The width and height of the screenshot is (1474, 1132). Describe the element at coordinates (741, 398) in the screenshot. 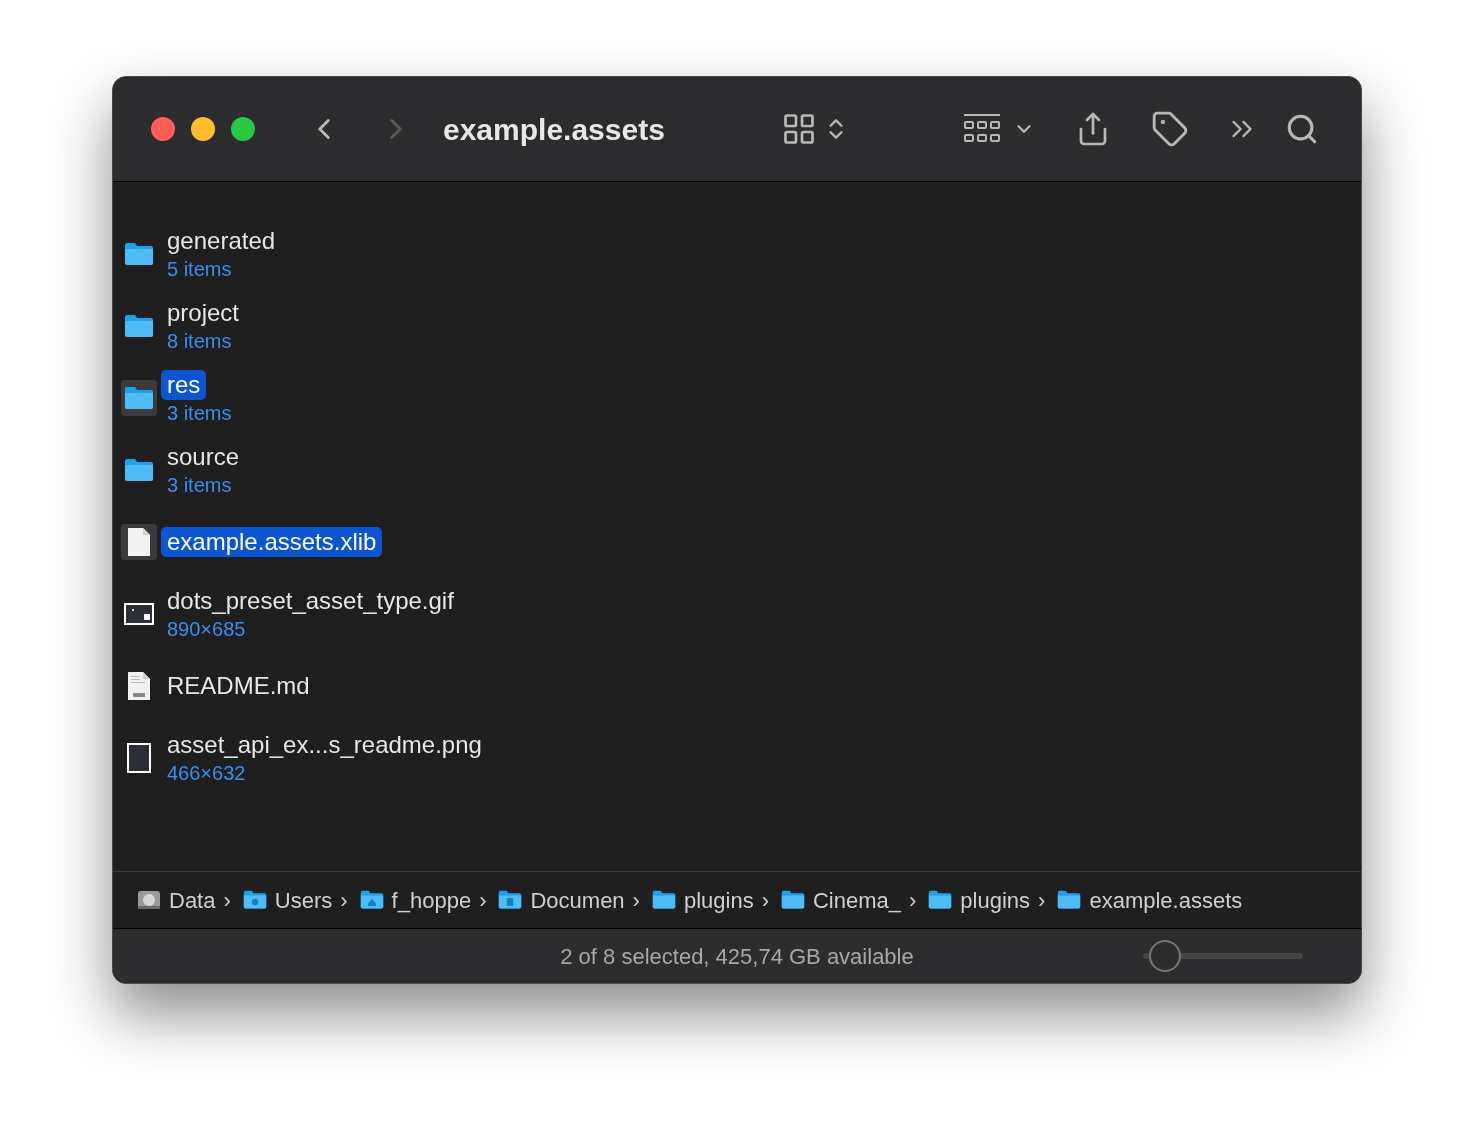

I see `file-item: res 3 items` at that location.